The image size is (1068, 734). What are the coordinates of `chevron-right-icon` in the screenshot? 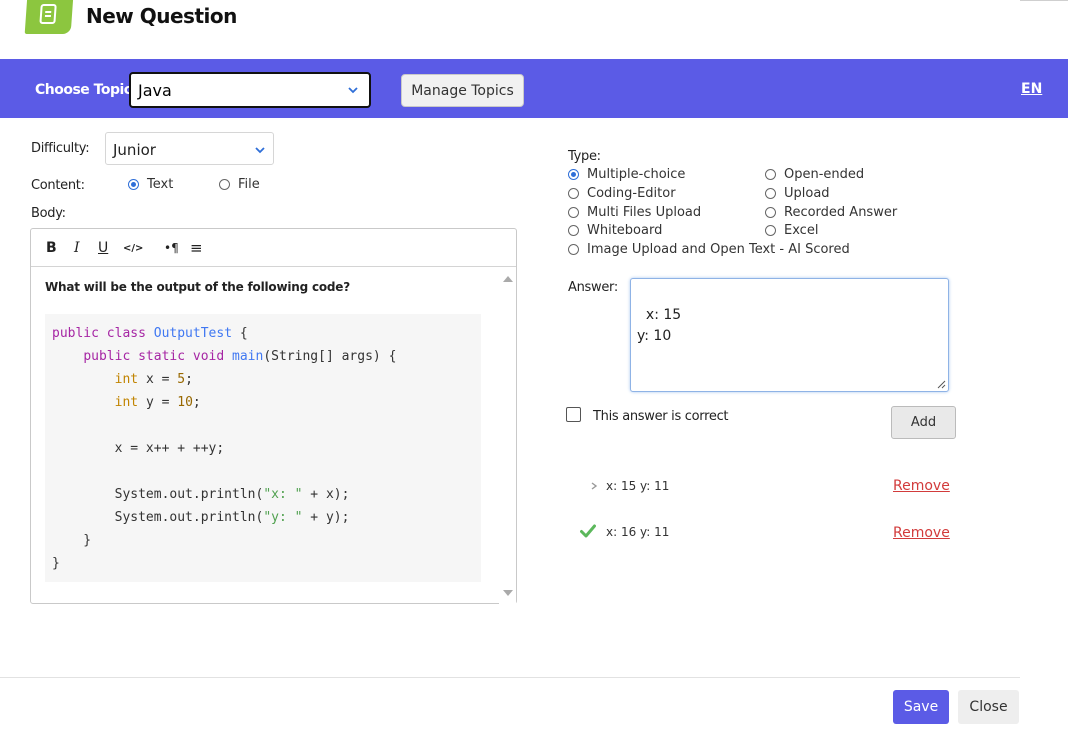 It's located at (594, 486).